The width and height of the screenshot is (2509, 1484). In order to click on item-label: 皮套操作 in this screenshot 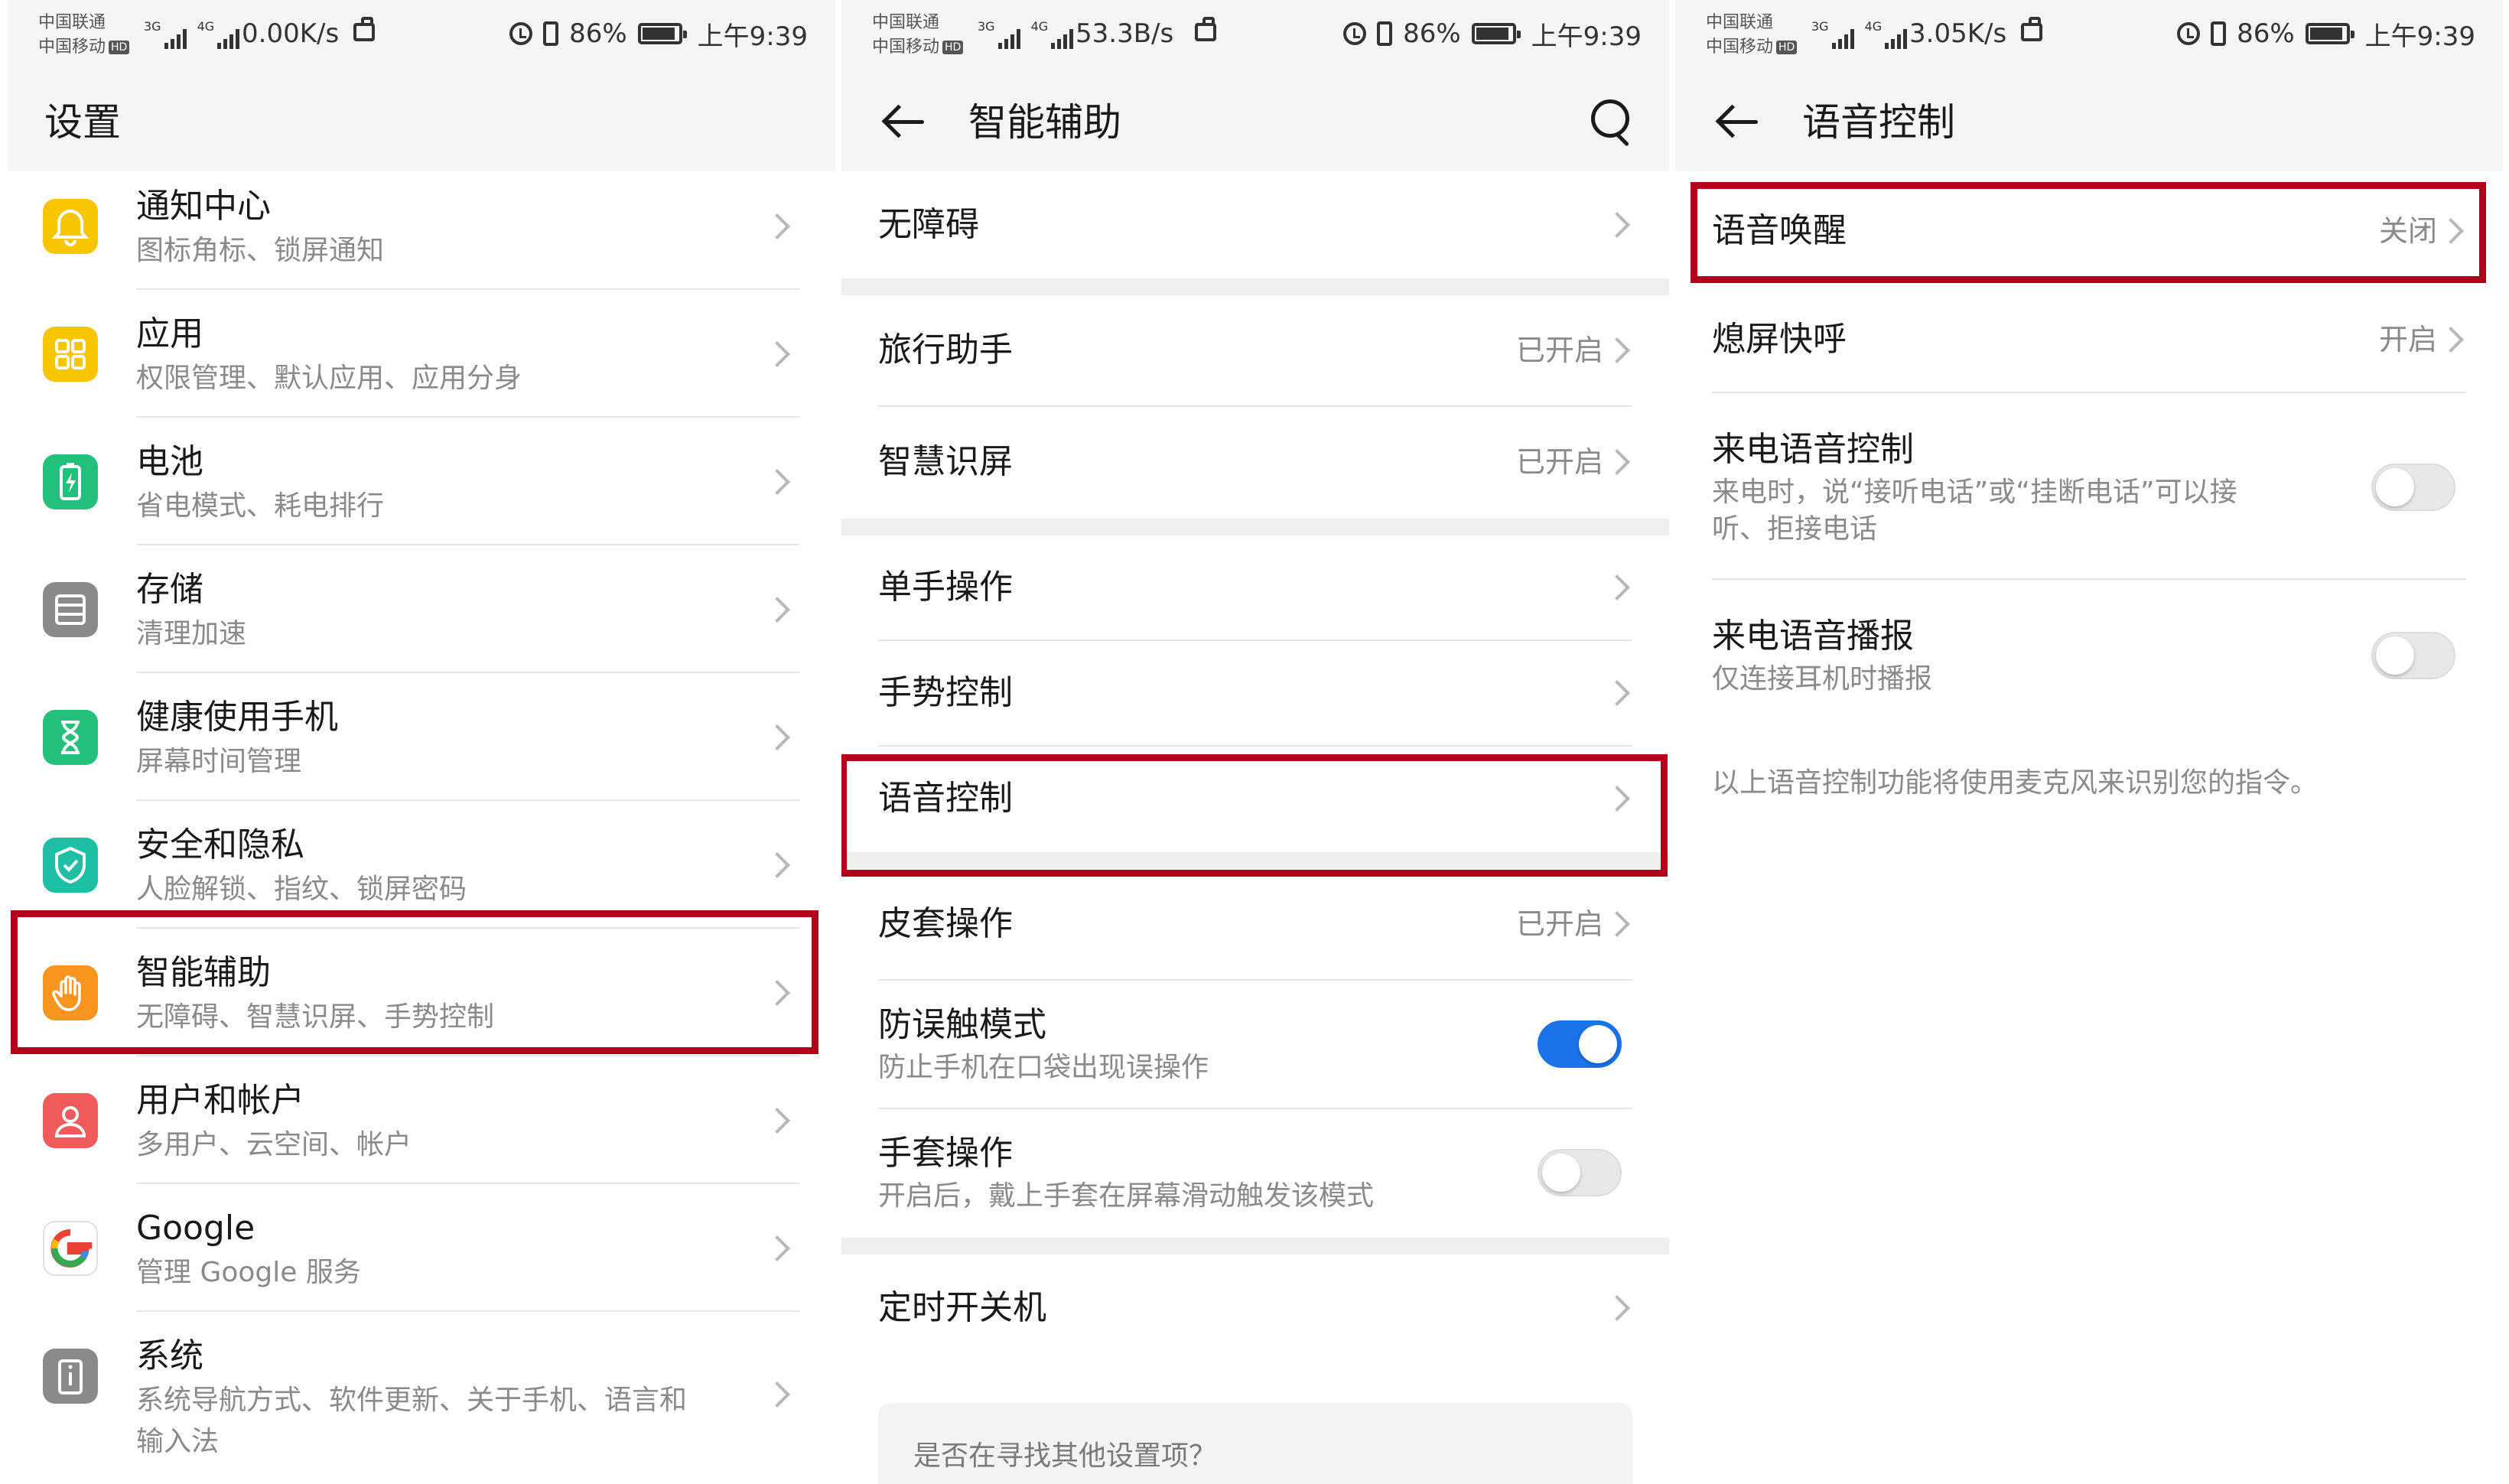, I will do `click(945, 923)`.